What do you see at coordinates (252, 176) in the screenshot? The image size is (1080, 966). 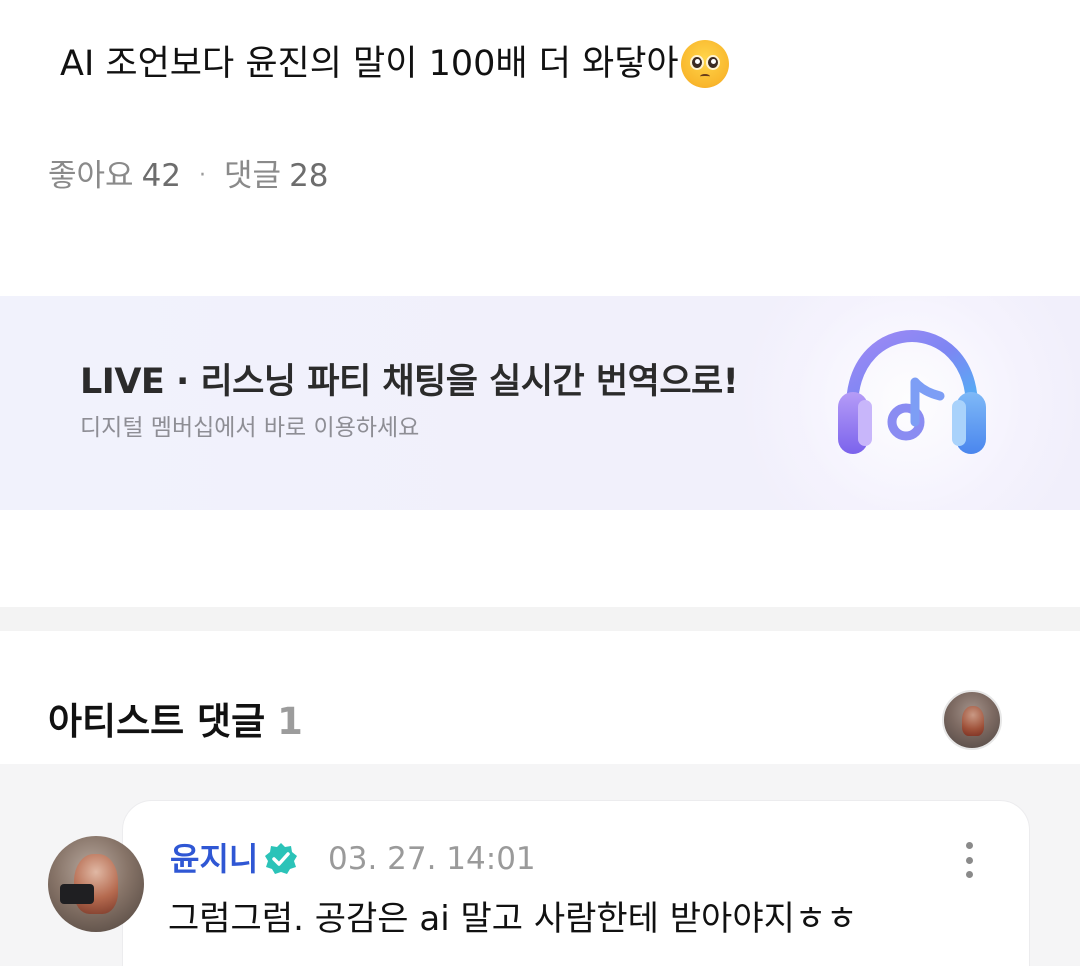 I see `comments-label: 댓글` at bounding box center [252, 176].